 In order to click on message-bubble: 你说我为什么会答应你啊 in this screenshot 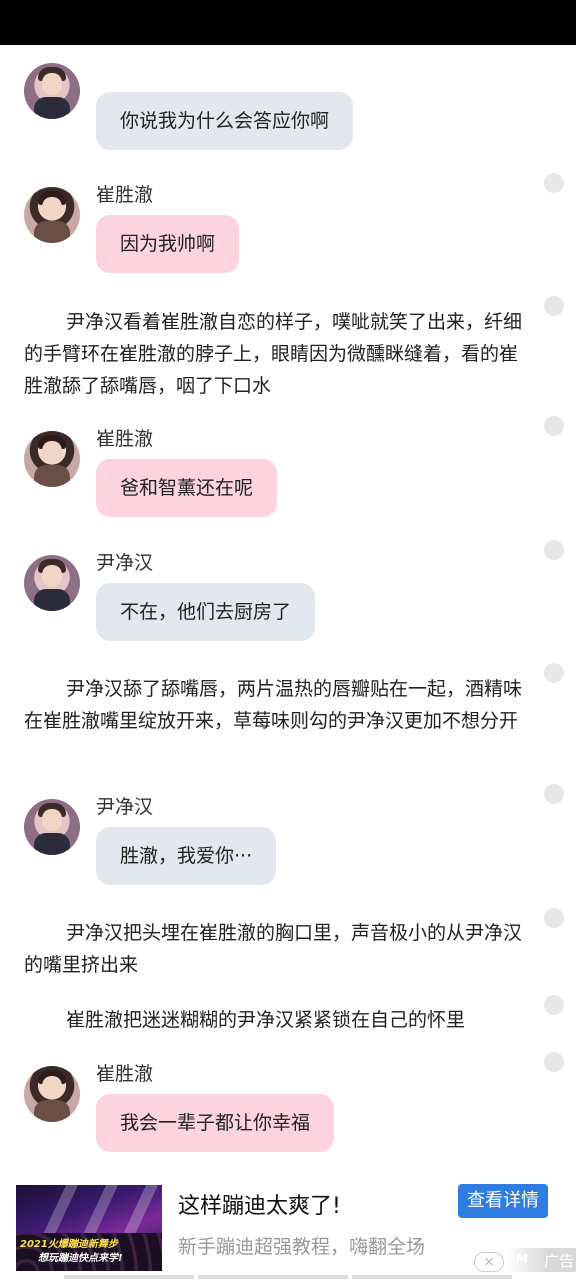, I will do `click(225, 121)`.